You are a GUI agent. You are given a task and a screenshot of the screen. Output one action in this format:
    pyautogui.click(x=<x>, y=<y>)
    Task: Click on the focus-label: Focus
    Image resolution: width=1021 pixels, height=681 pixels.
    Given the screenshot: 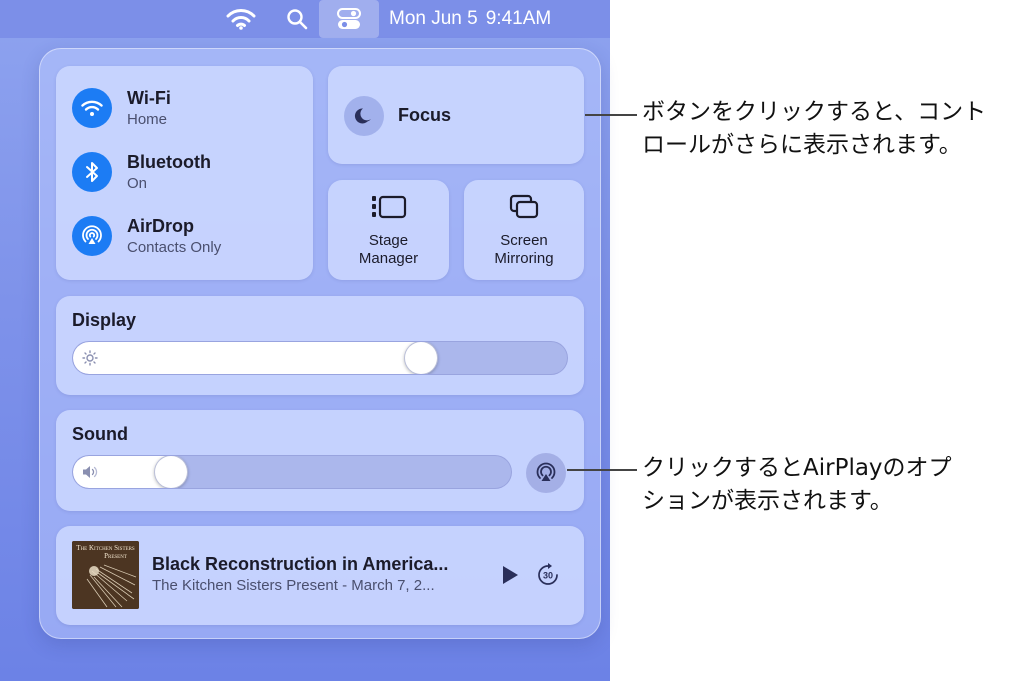 What is the action you would take?
    pyautogui.click(x=425, y=115)
    